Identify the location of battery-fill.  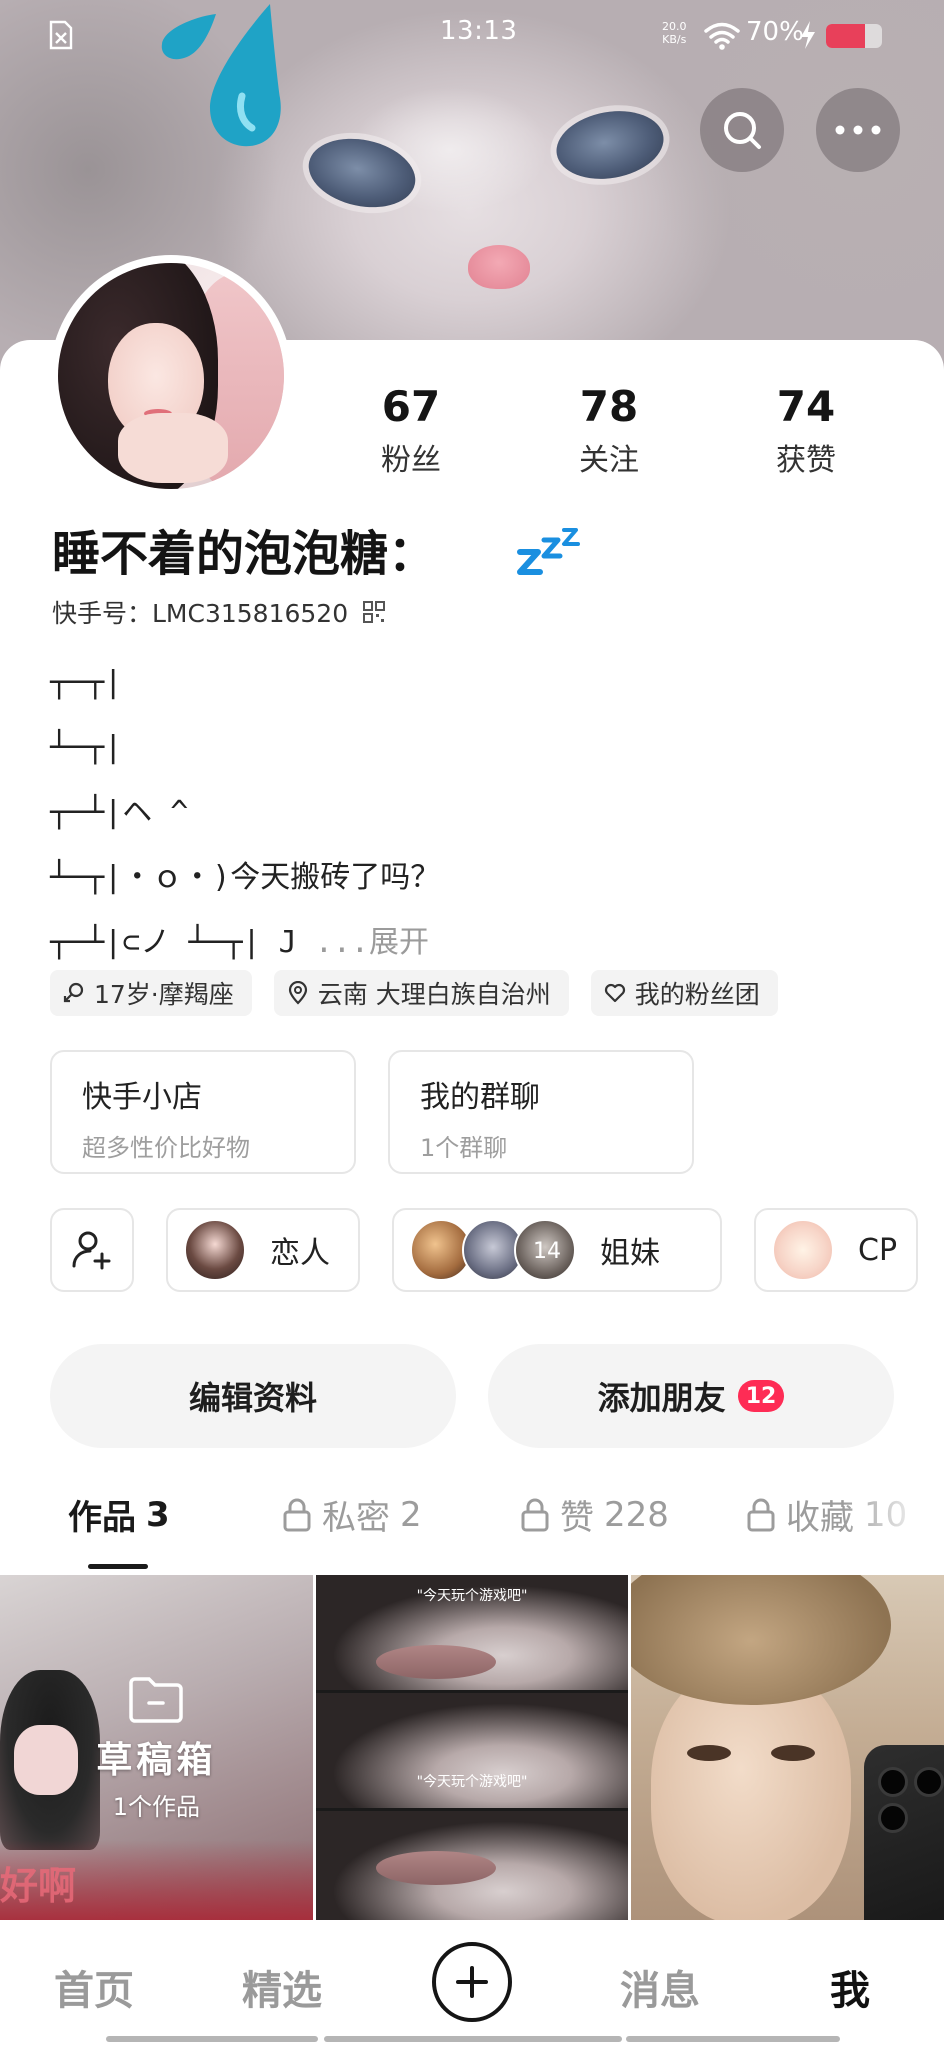
(846, 36).